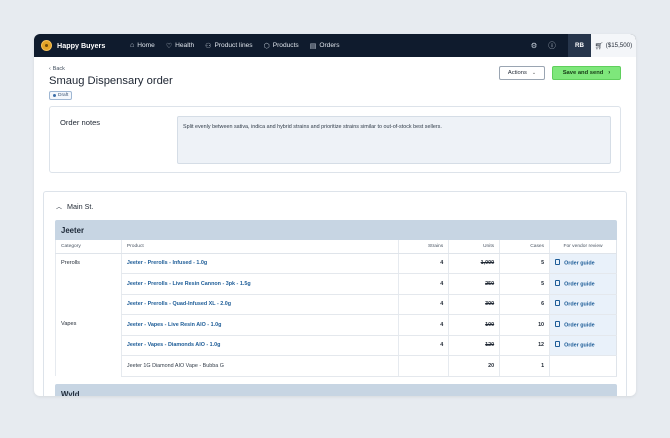 The width and height of the screenshot is (670, 438). I want to click on chevron-left-icon: ‹, so click(50, 69).